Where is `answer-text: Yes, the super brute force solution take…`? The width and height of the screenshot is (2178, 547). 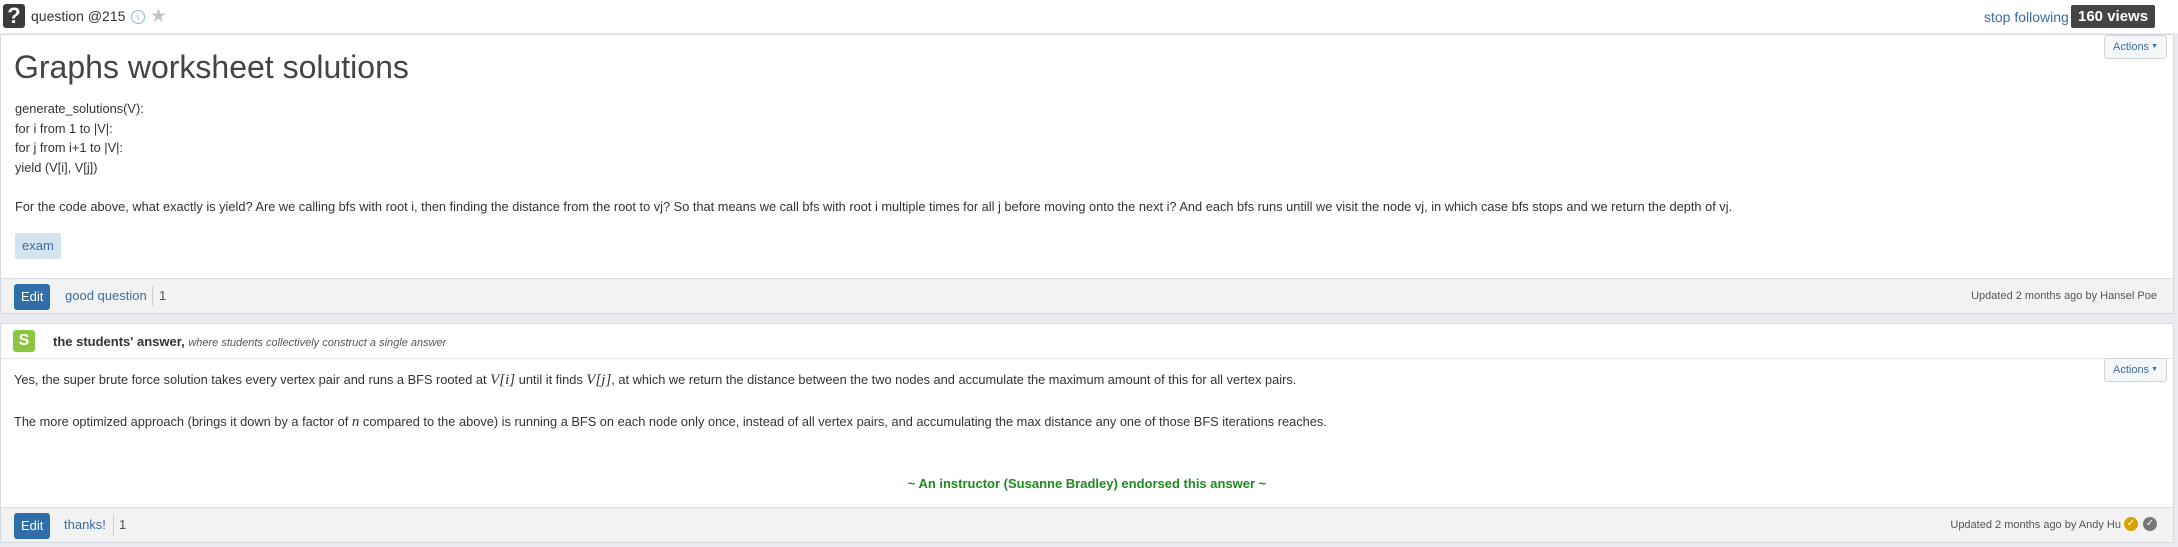
answer-text: Yes, the super brute force solution take… is located at coordinates (252, 379).